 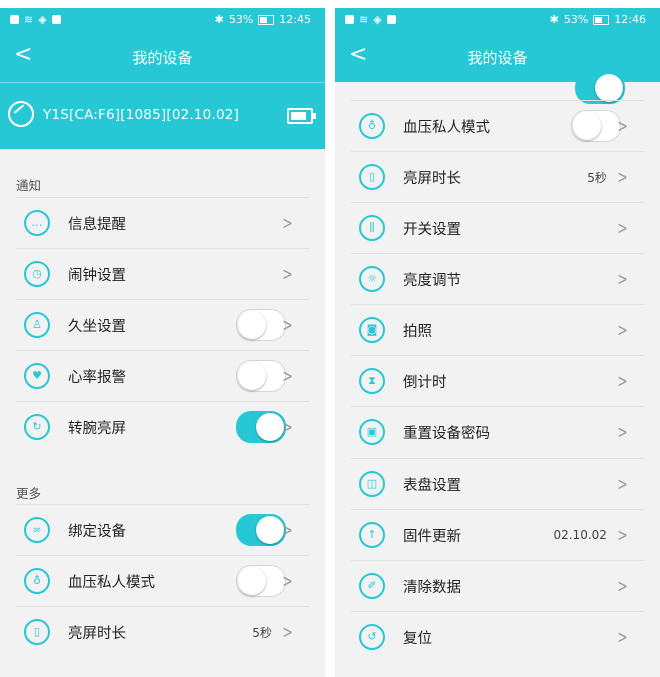 What do you see at coordinates (97, 275) in the screenshot?
I see `setting-label: 闹钟设置` at bounding box center [97, 275].